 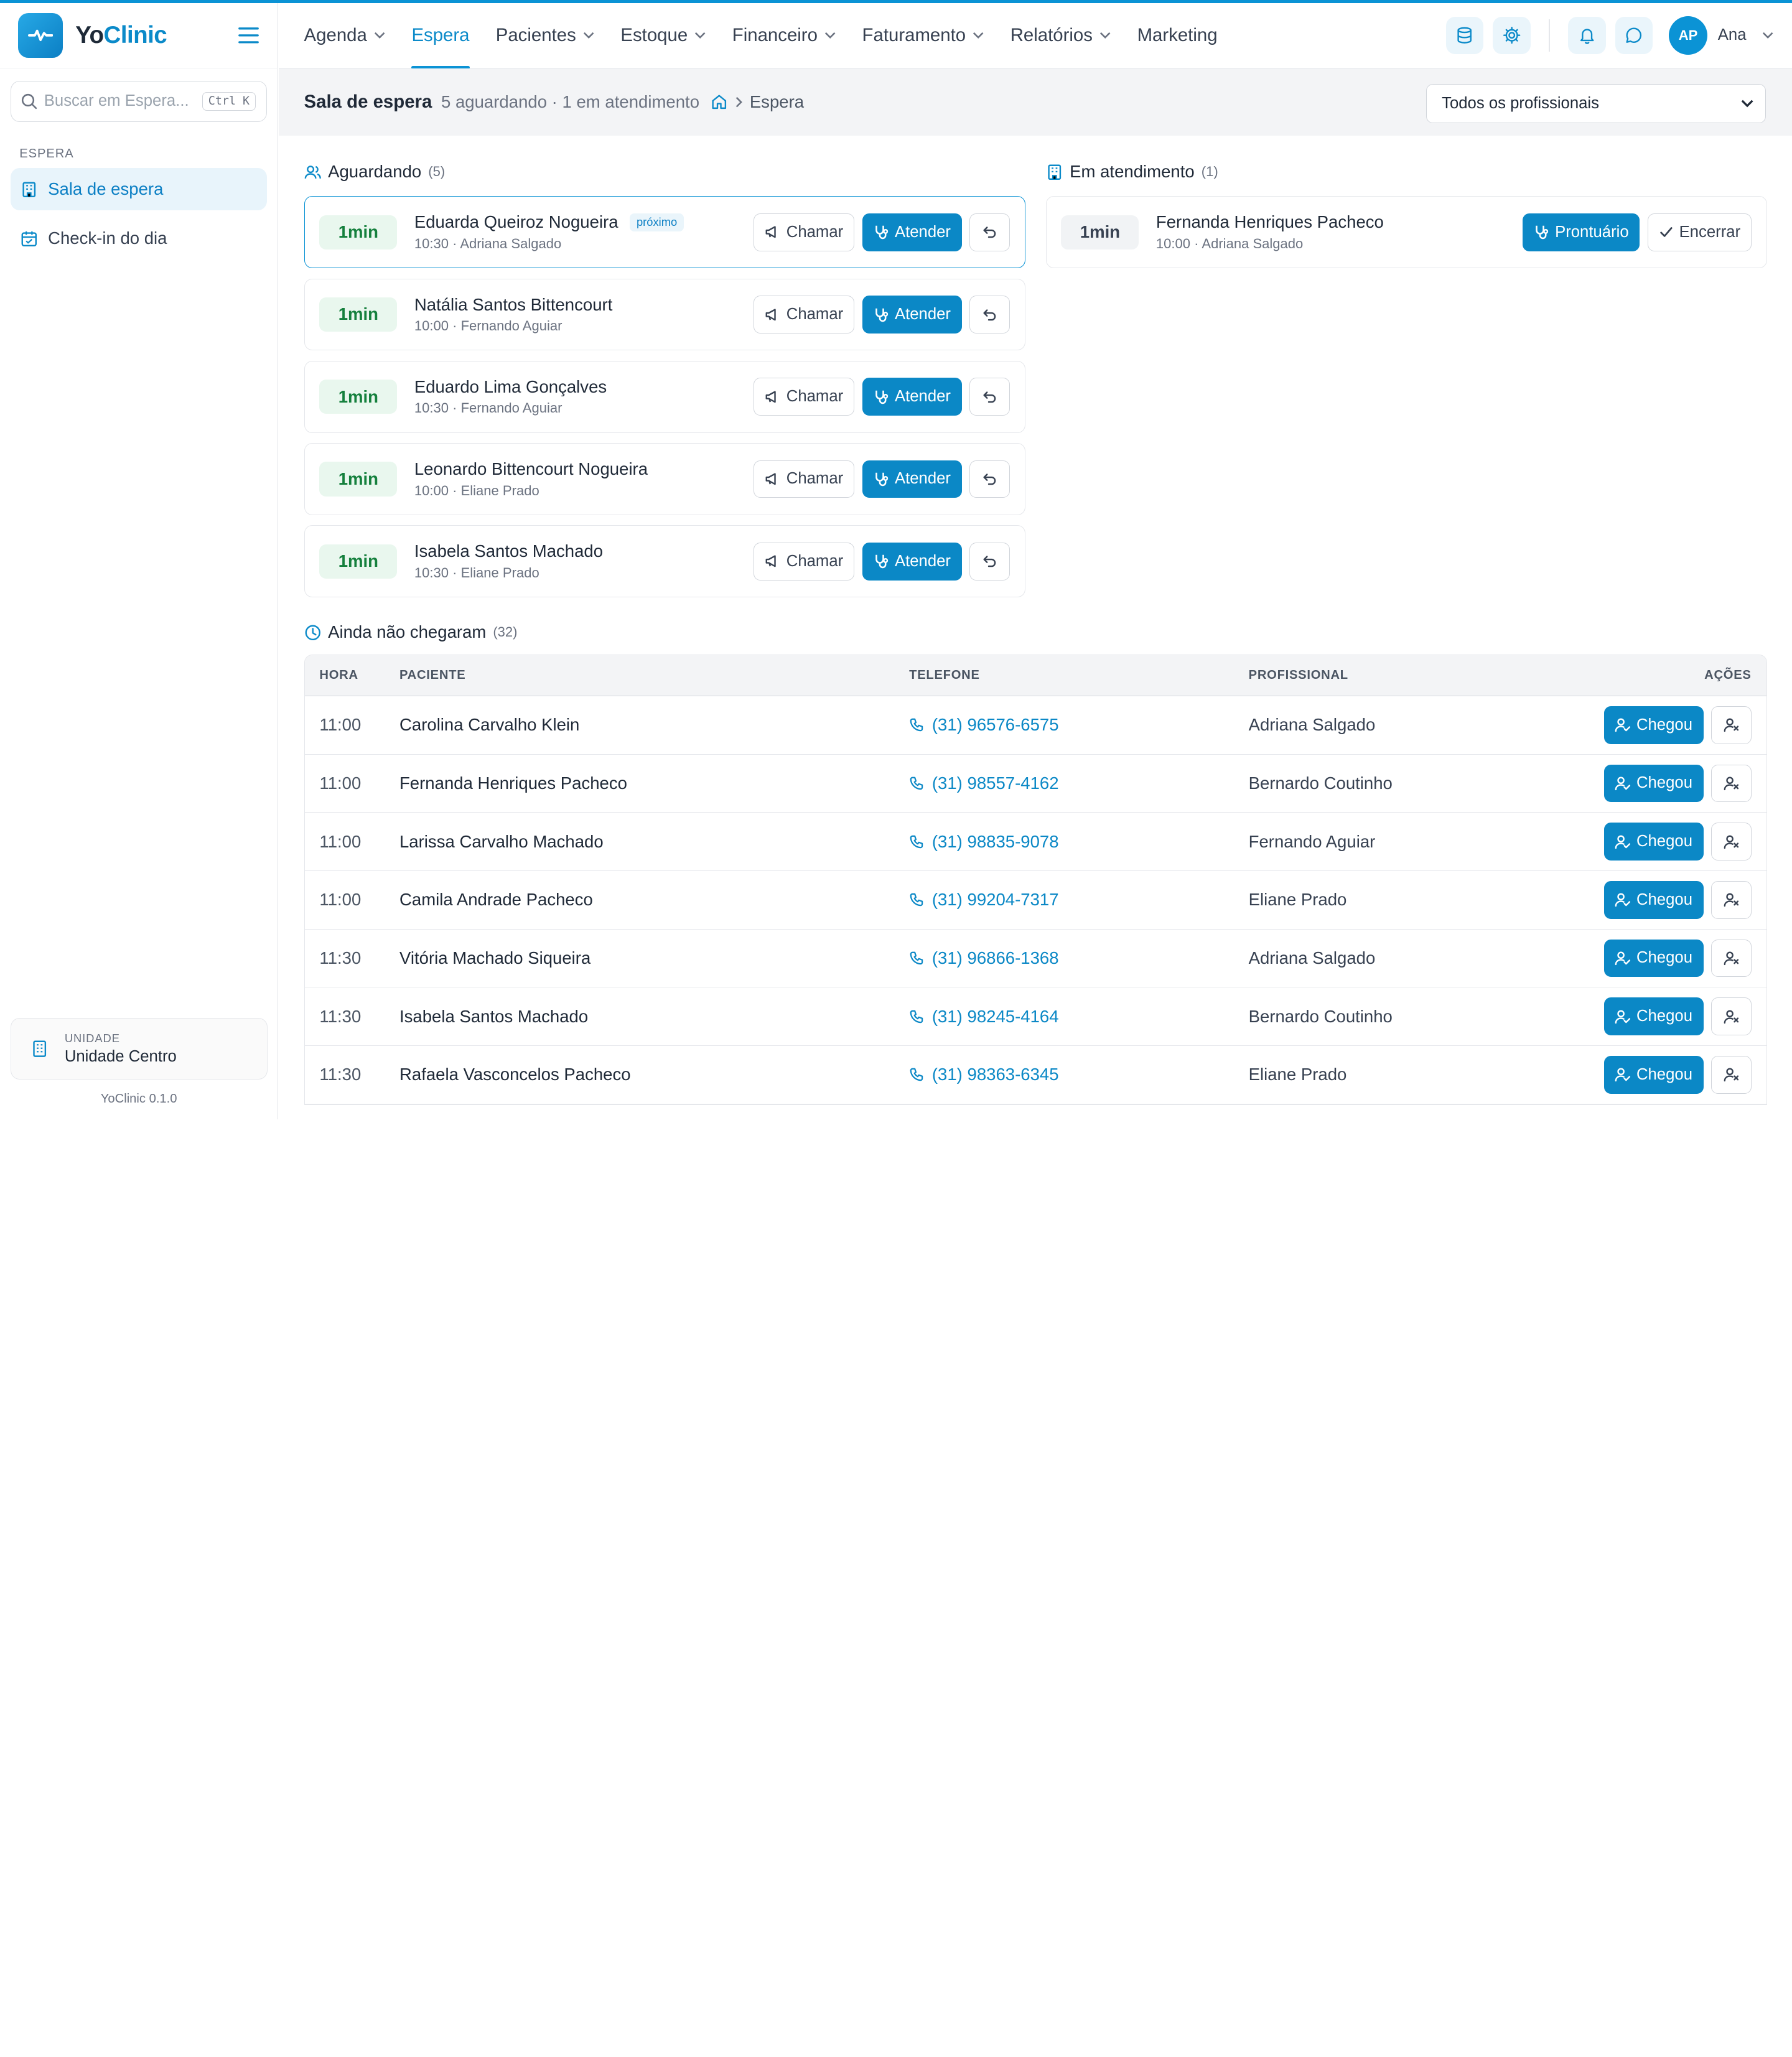 What do you see at coordinates (41, 35) in the screenshot?
I see `logo-pulse-icon` at bounding box center [41, 35].